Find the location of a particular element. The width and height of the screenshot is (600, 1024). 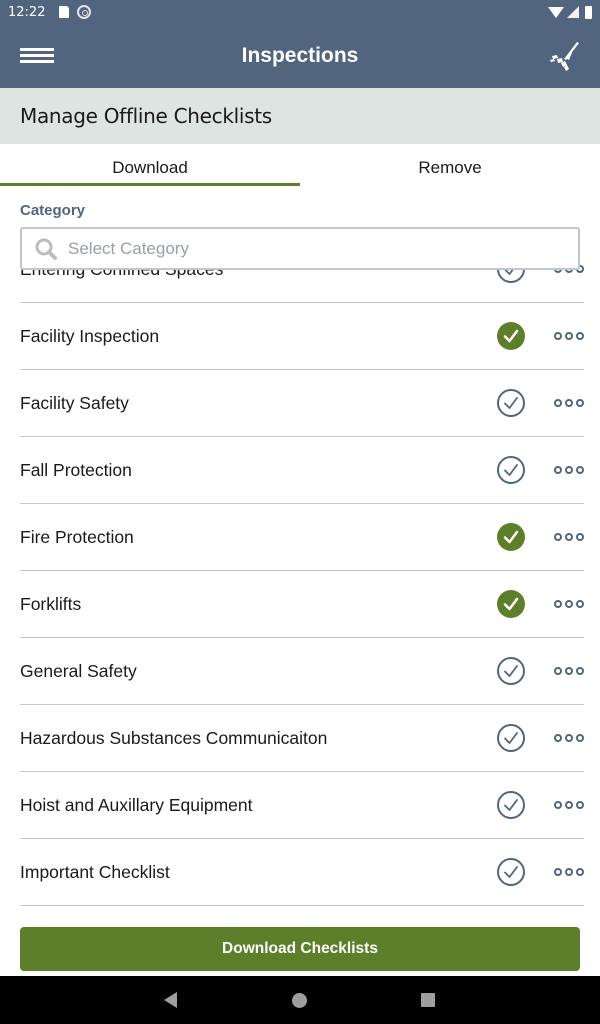

nav-recents-icon is located at coordinates (428, 1000).